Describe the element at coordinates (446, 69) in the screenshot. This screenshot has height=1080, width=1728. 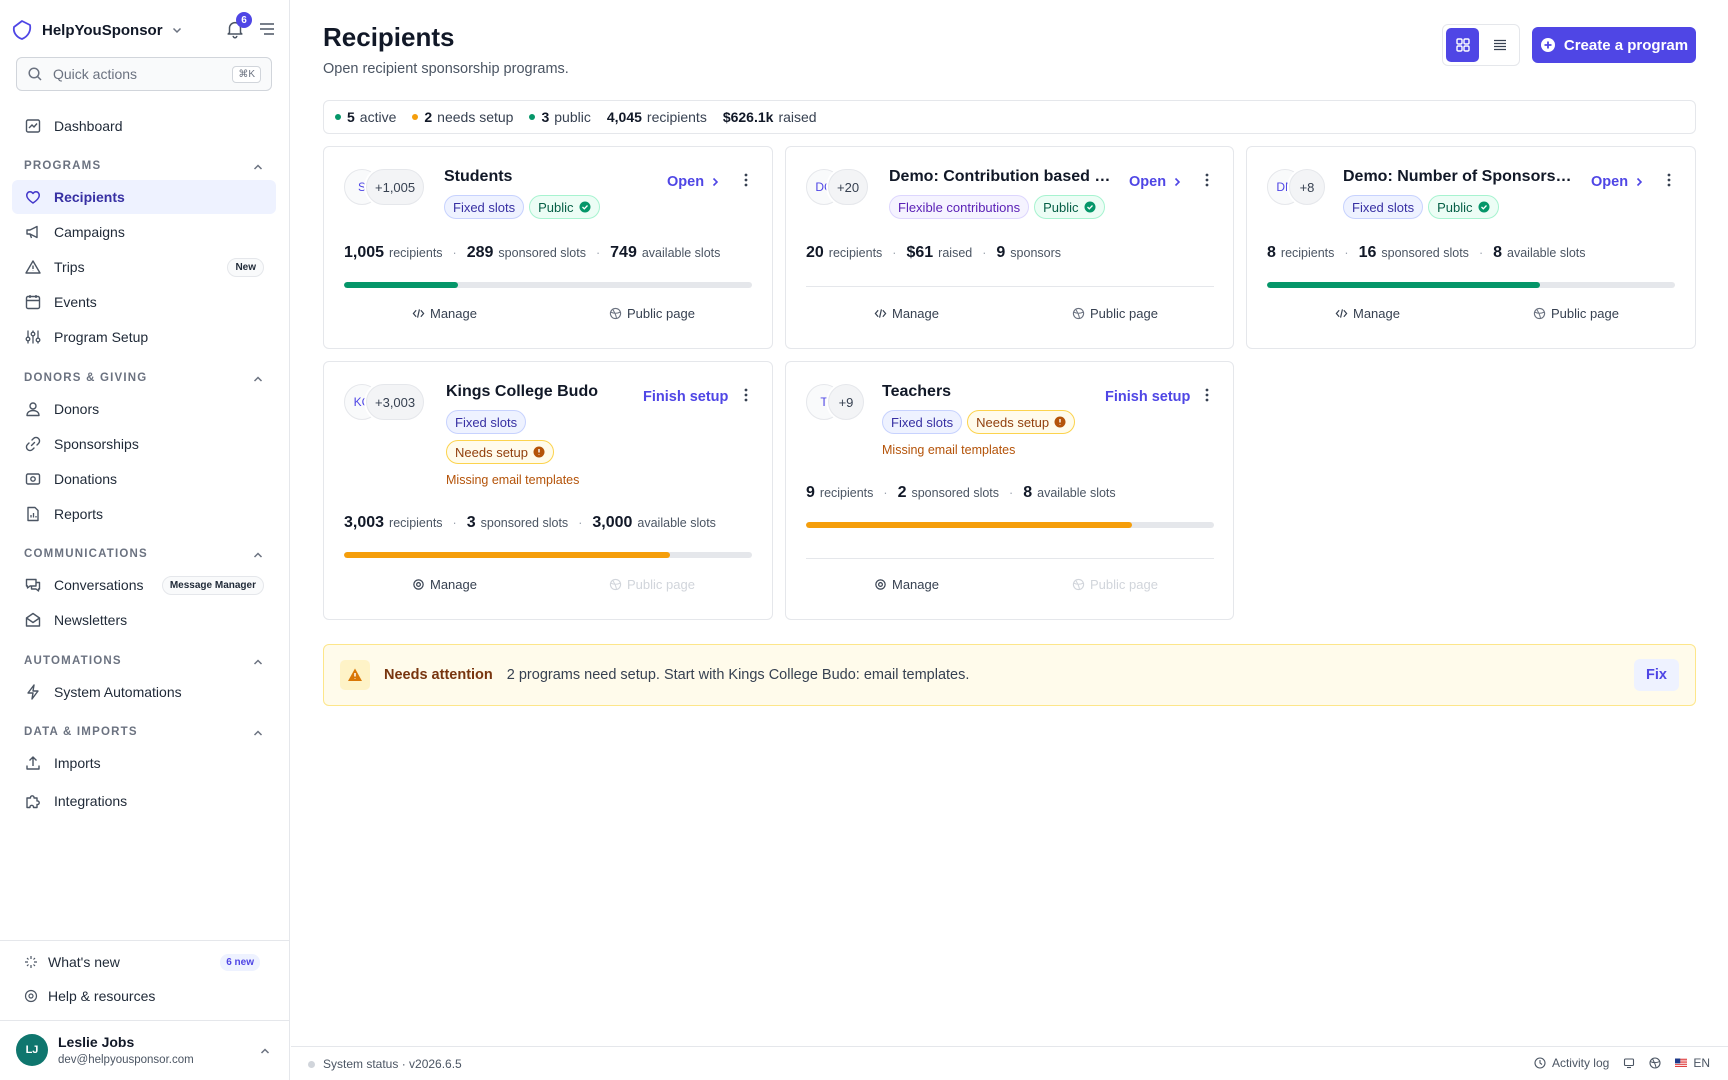
I see `page-subtitle: Open recipient sponsorship programs.` at that location.